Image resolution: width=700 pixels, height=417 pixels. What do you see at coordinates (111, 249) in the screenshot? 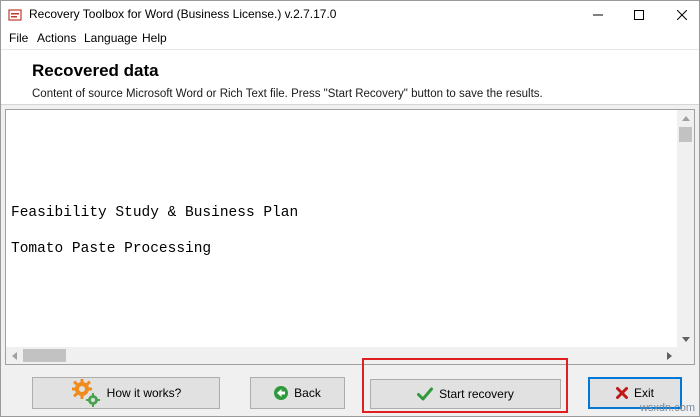
I see `document-line: Tomato Paste Processing` at bounding box center [111, 249].